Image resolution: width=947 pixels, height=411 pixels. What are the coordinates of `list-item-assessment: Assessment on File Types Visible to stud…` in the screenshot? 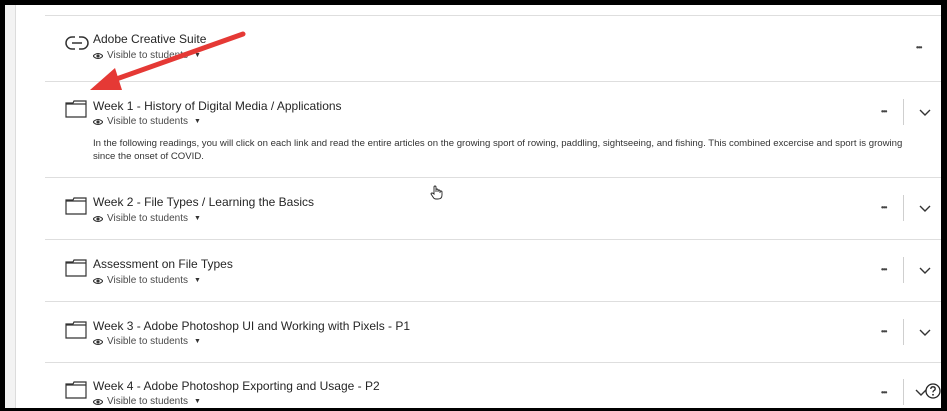 It's located at (497, 274).